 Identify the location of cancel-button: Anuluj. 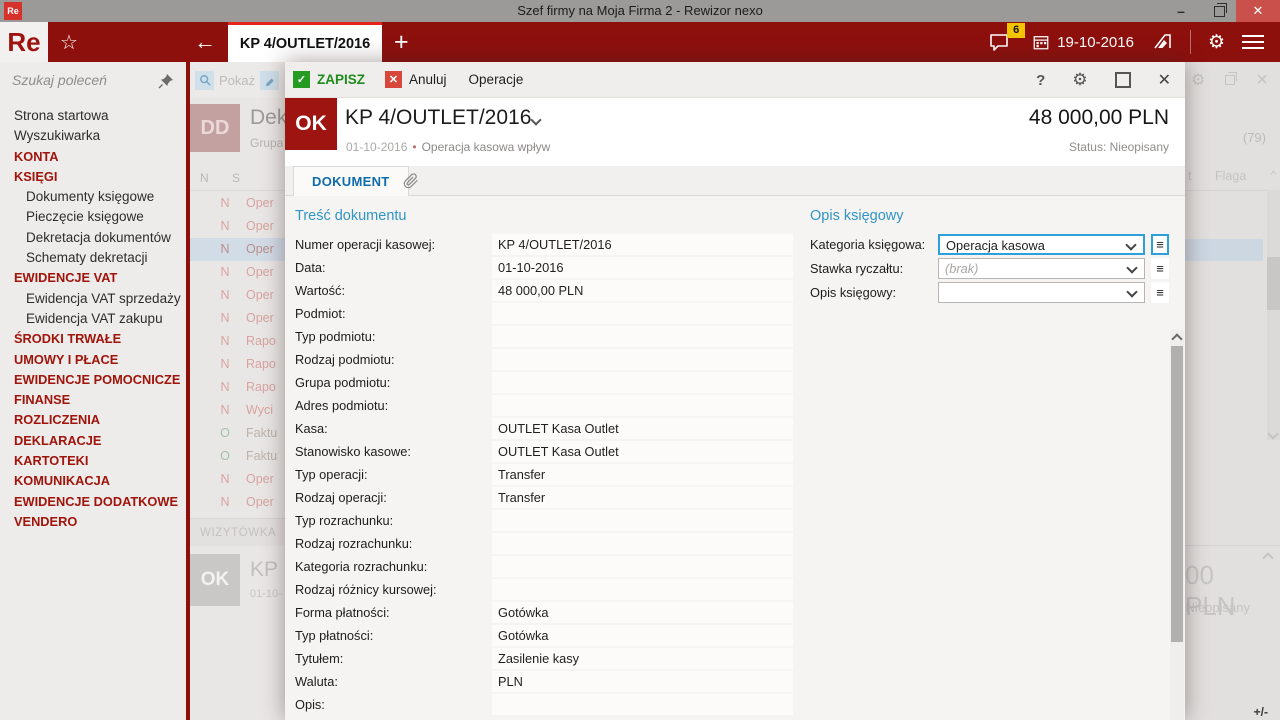
(428, 79).